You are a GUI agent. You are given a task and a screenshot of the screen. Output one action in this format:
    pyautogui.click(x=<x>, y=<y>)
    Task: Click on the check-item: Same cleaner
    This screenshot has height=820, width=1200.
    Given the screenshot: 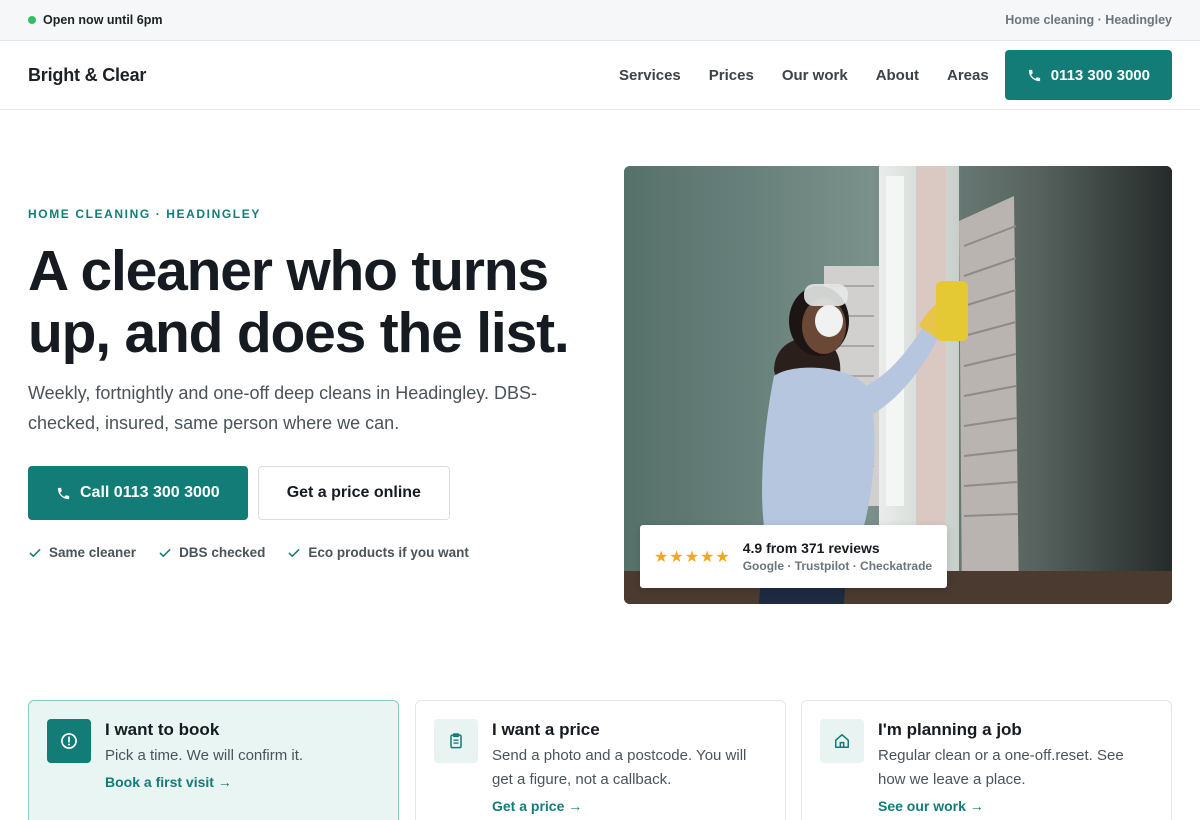 What is the action you would take?
    pyautogui.click(x=82, y=552)
    